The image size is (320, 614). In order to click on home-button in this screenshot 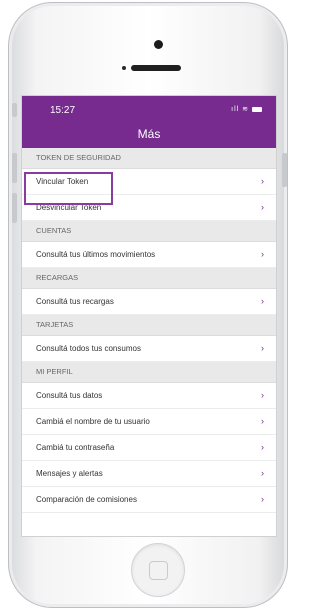, I will do `click(158, 570)`.